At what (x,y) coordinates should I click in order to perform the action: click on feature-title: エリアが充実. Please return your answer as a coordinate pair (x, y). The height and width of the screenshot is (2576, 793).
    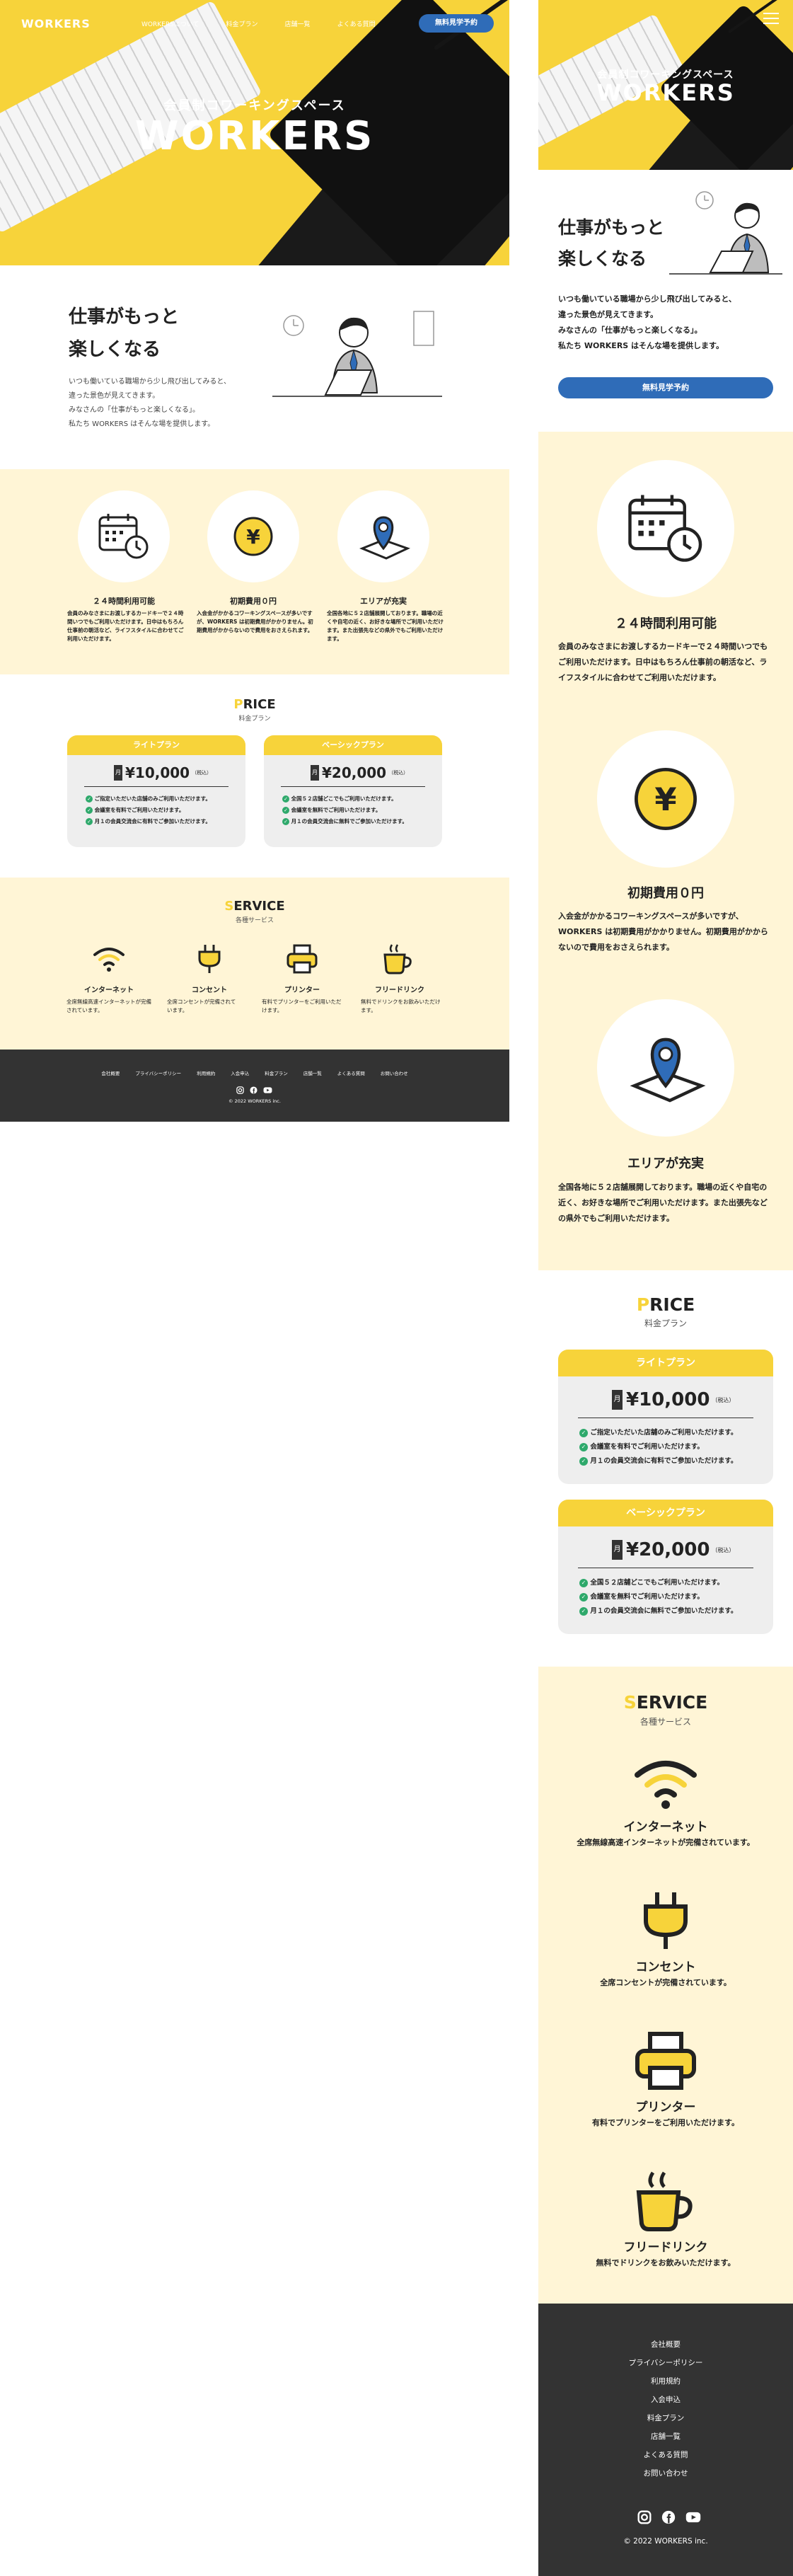
    Looking at the image, I should click on (665, 1163).